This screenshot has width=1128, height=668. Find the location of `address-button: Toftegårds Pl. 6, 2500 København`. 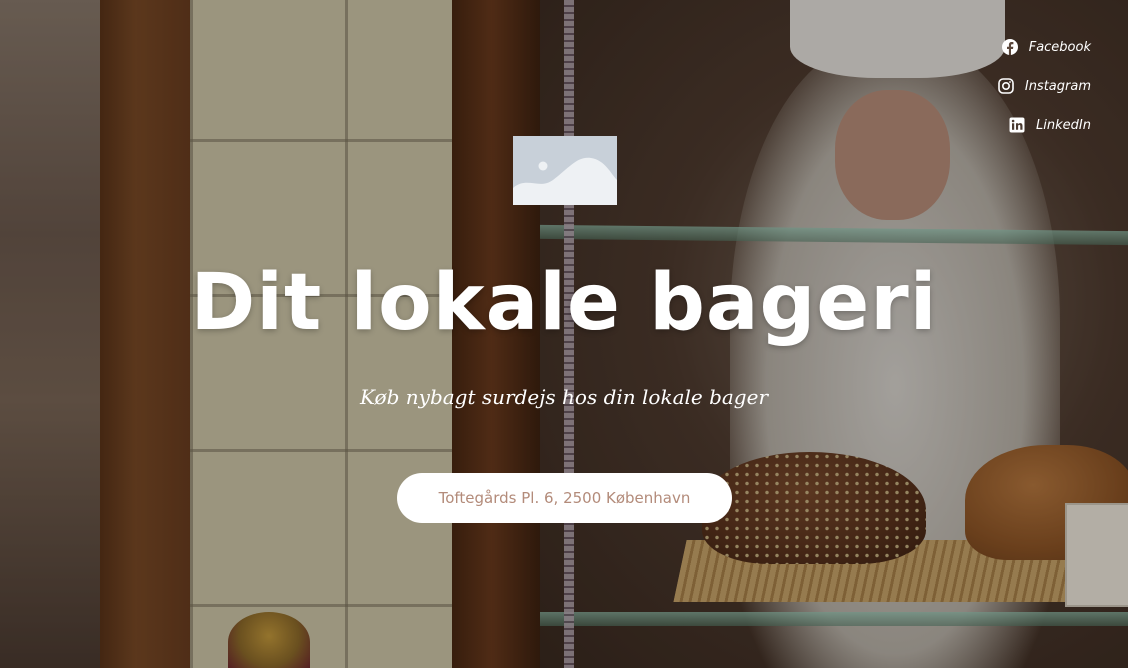

address-button: Toftegårds Pl. 6, 2500 København is located at coordinates (564, 498).